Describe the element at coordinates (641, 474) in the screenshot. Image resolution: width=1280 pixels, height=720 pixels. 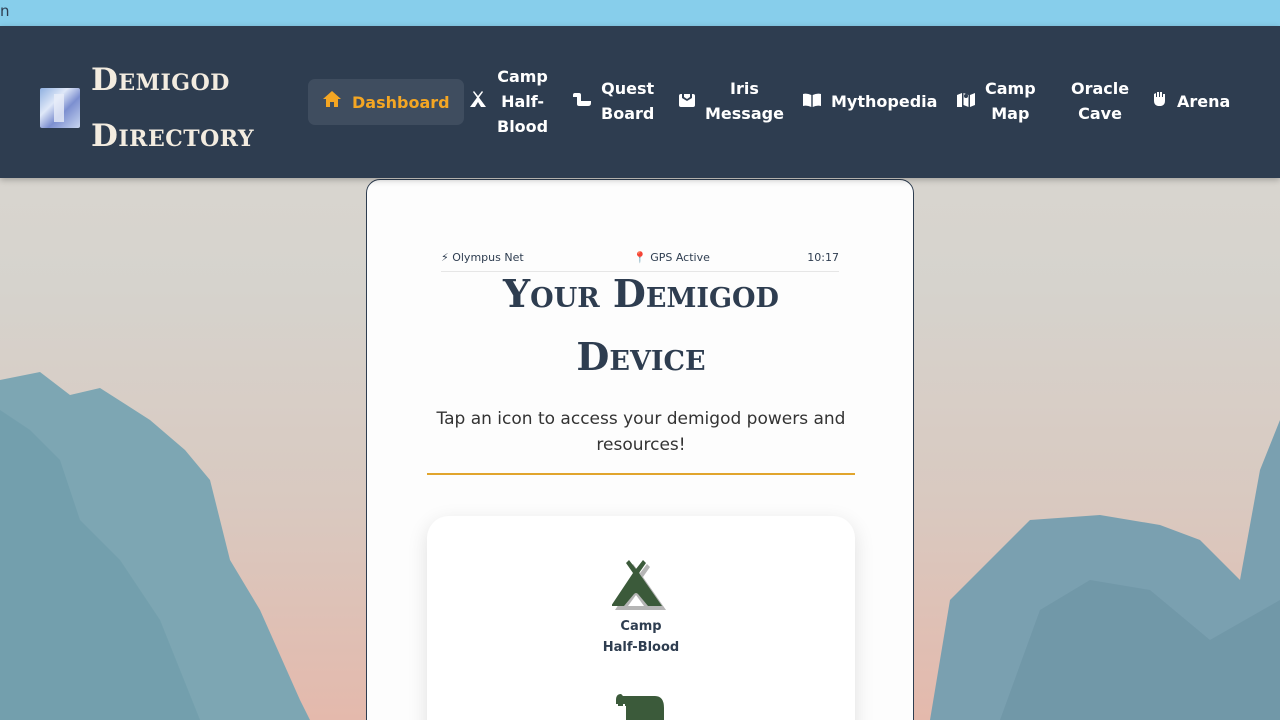
I see `divider` at that location.